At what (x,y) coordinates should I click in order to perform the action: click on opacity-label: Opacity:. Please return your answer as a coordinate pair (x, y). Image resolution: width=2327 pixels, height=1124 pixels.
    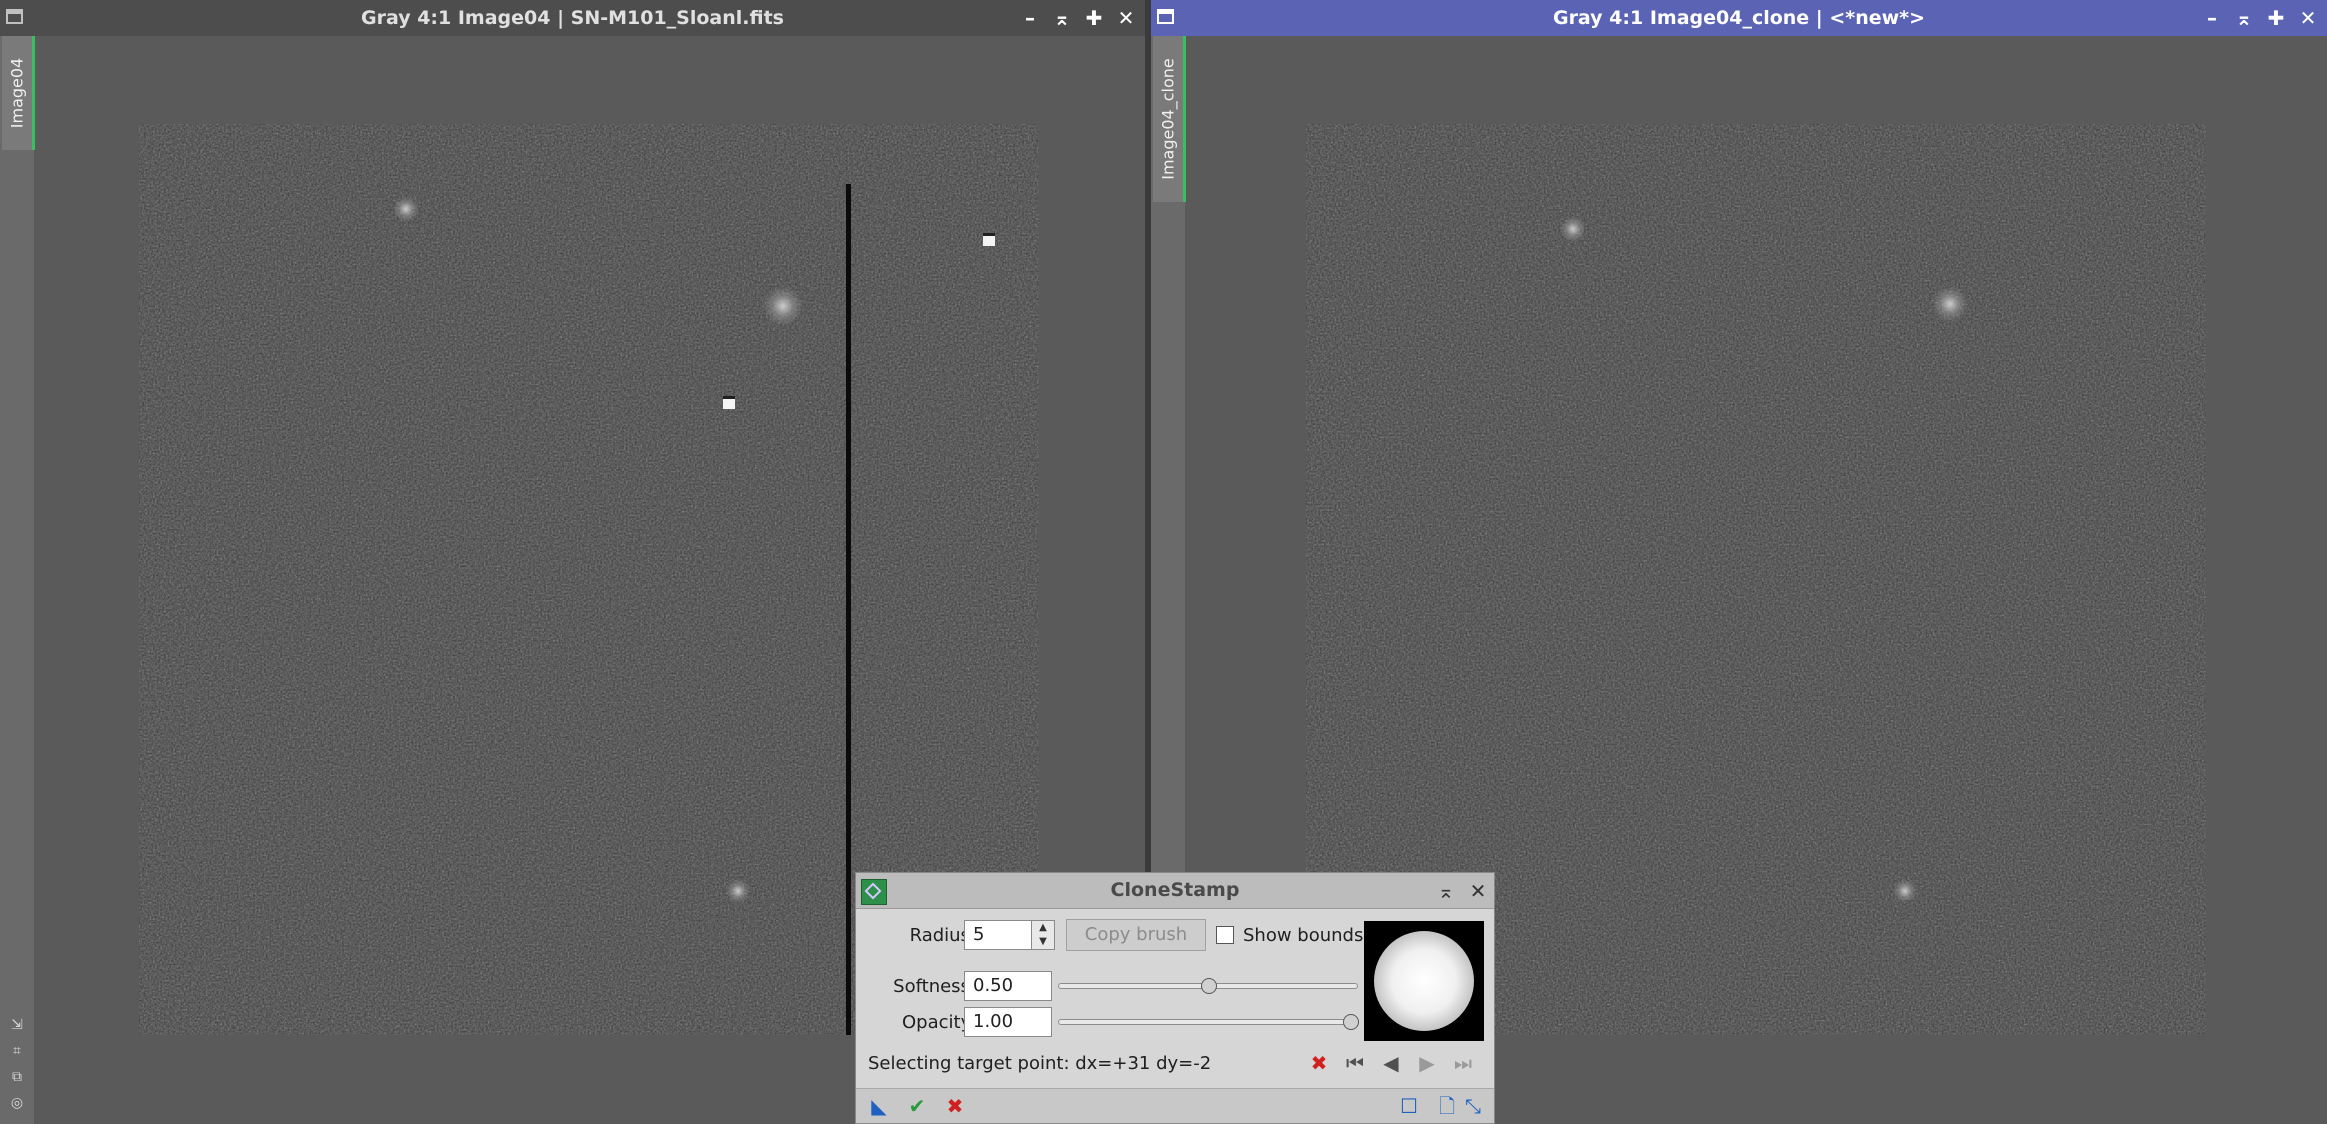
    Looking at the image, I should click on (939, 1022).